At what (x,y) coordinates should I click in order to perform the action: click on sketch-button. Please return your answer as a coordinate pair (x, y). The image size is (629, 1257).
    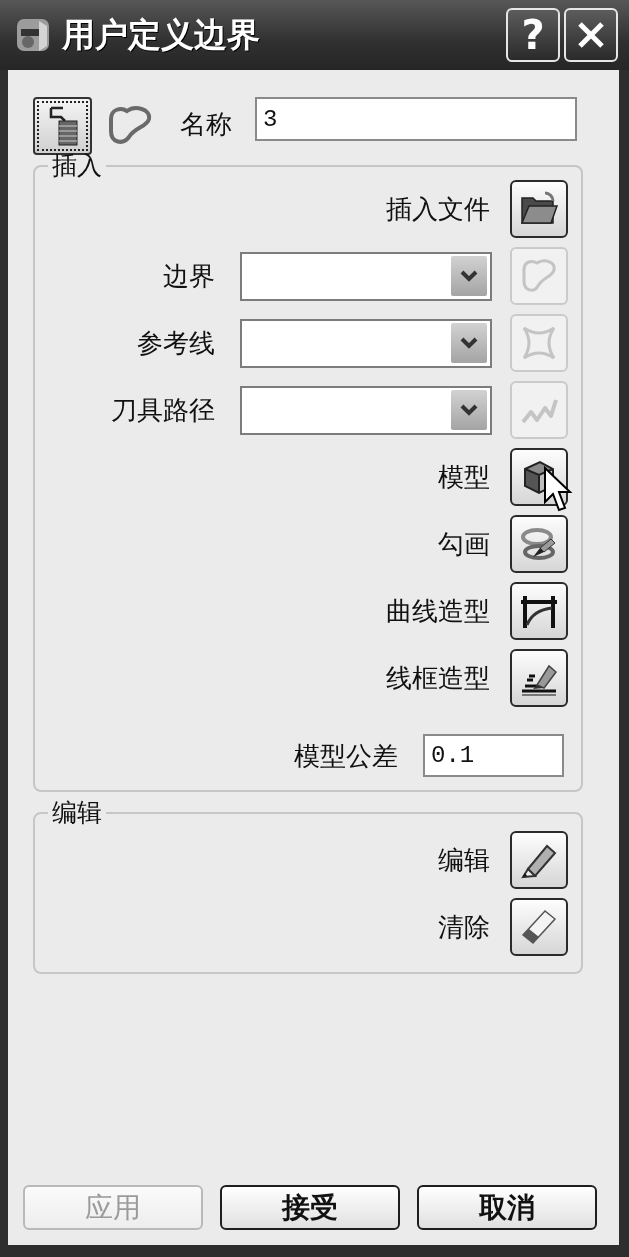
    Looking at the image, I should click on (539, 544).